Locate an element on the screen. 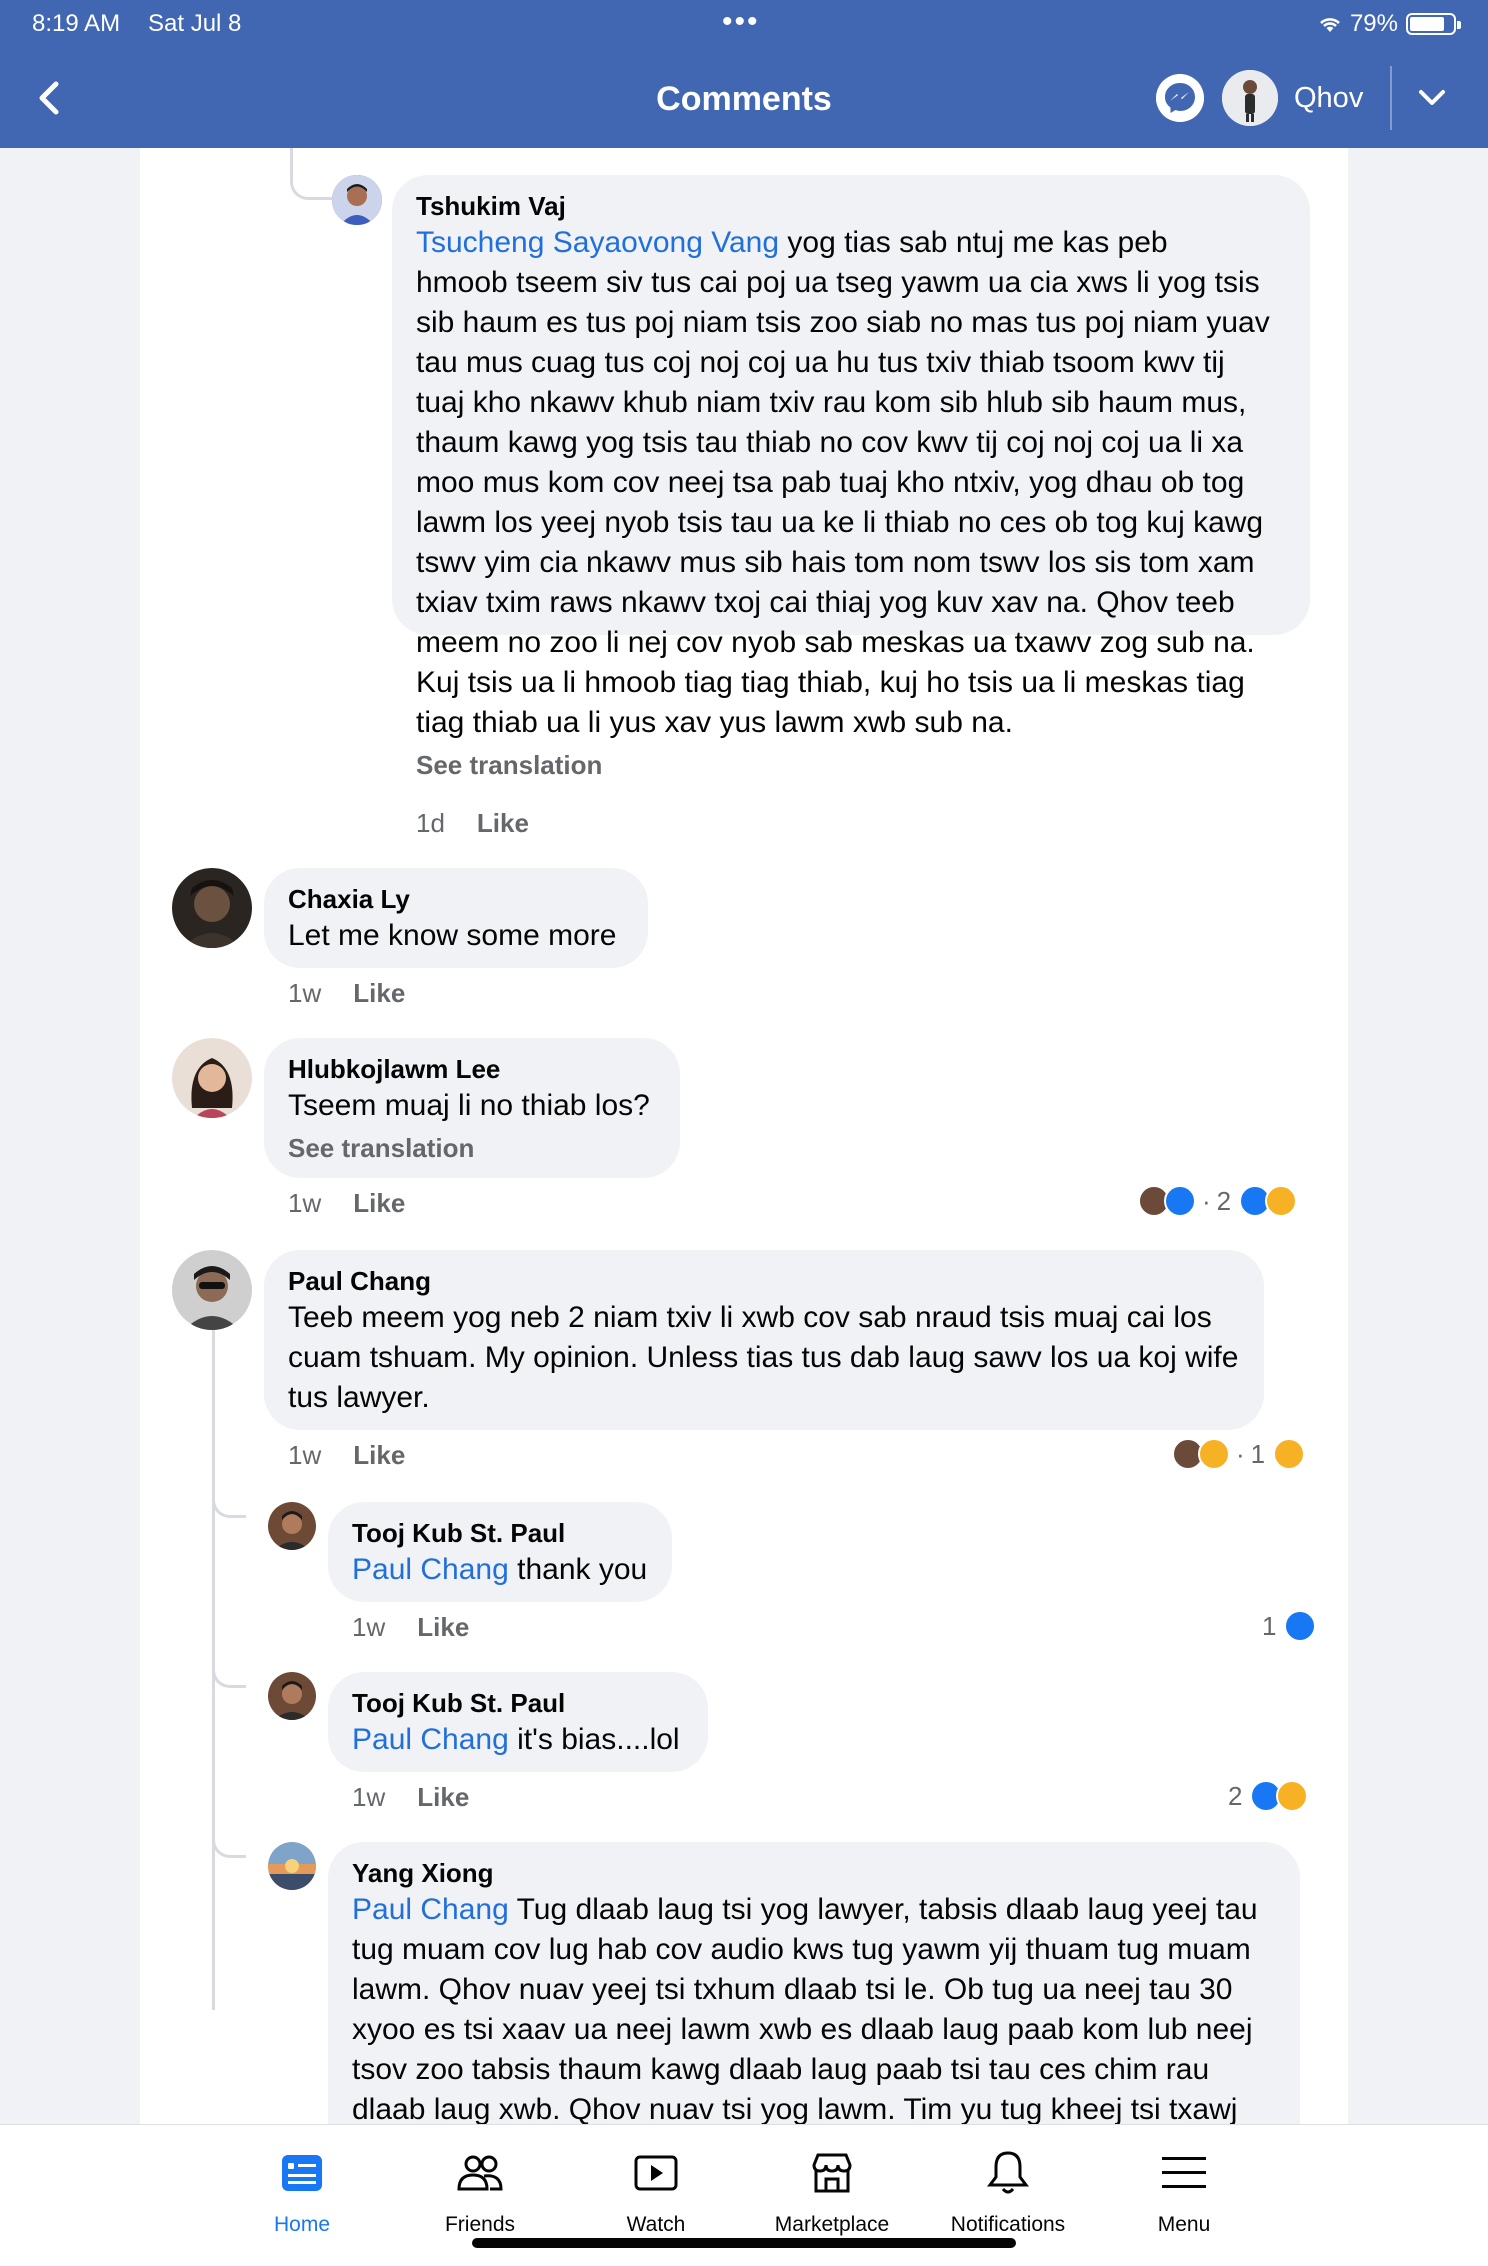  comment-author: Chaxia Ly is located at coordinates (456, 899).